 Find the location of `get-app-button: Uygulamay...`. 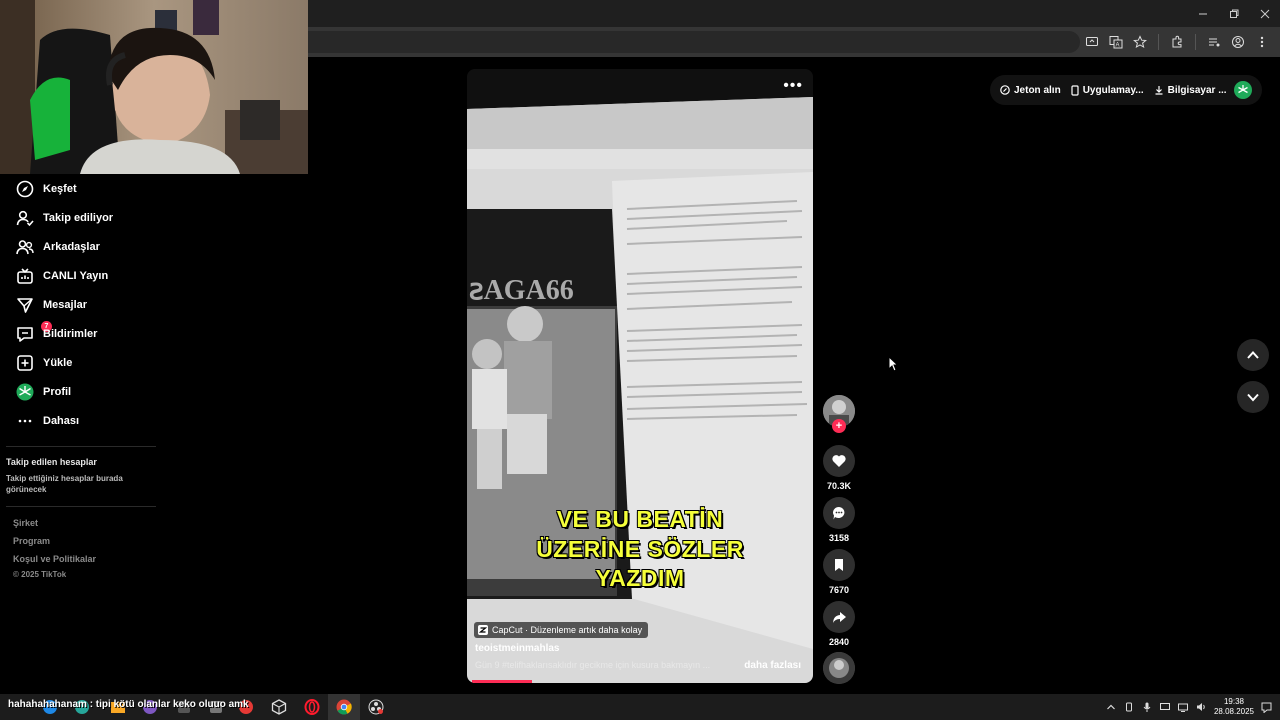

get-app-button: Uygulamay... is located at coordinates (1107, 90).